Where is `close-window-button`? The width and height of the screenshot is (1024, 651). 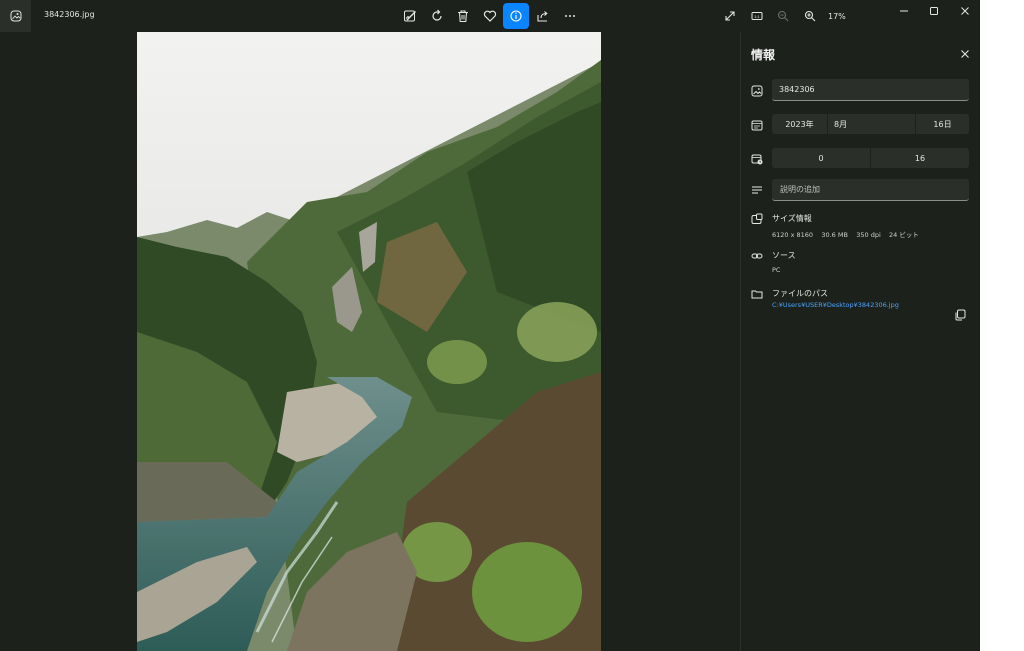
close-window-button is located at coordinates (965, 11).